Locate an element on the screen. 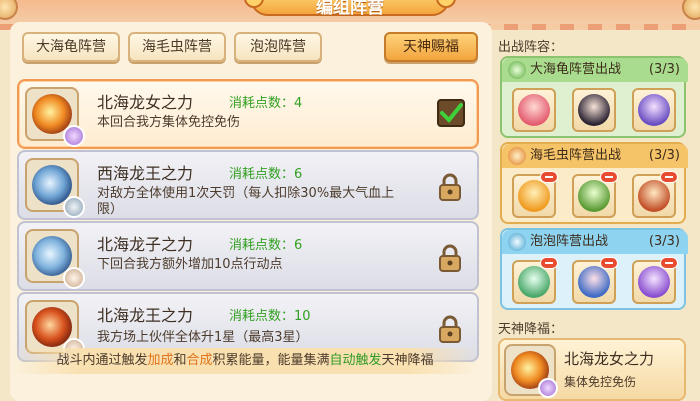  skill-desc: 我方场上伙伴全体升1星（最高3星） is located at coordinates (203, 337).